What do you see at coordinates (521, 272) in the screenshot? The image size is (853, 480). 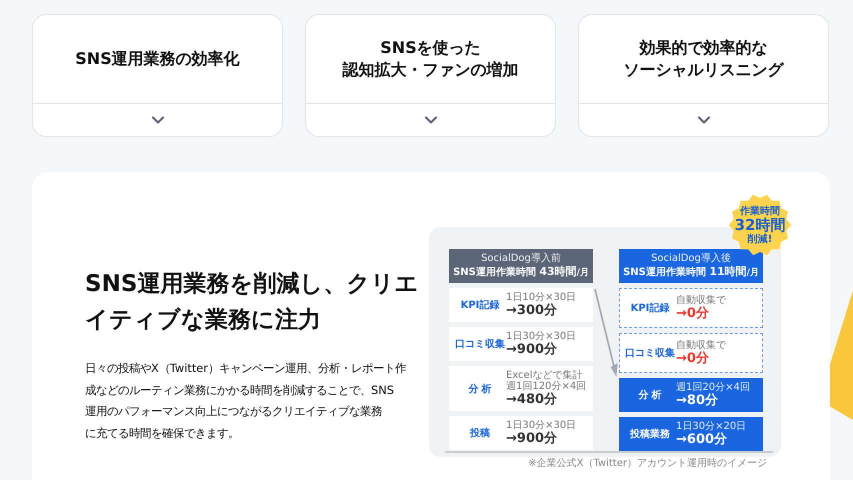 I see `header-total: SNS運用作業時間 43時間/月` at bounding box center [521, 272].